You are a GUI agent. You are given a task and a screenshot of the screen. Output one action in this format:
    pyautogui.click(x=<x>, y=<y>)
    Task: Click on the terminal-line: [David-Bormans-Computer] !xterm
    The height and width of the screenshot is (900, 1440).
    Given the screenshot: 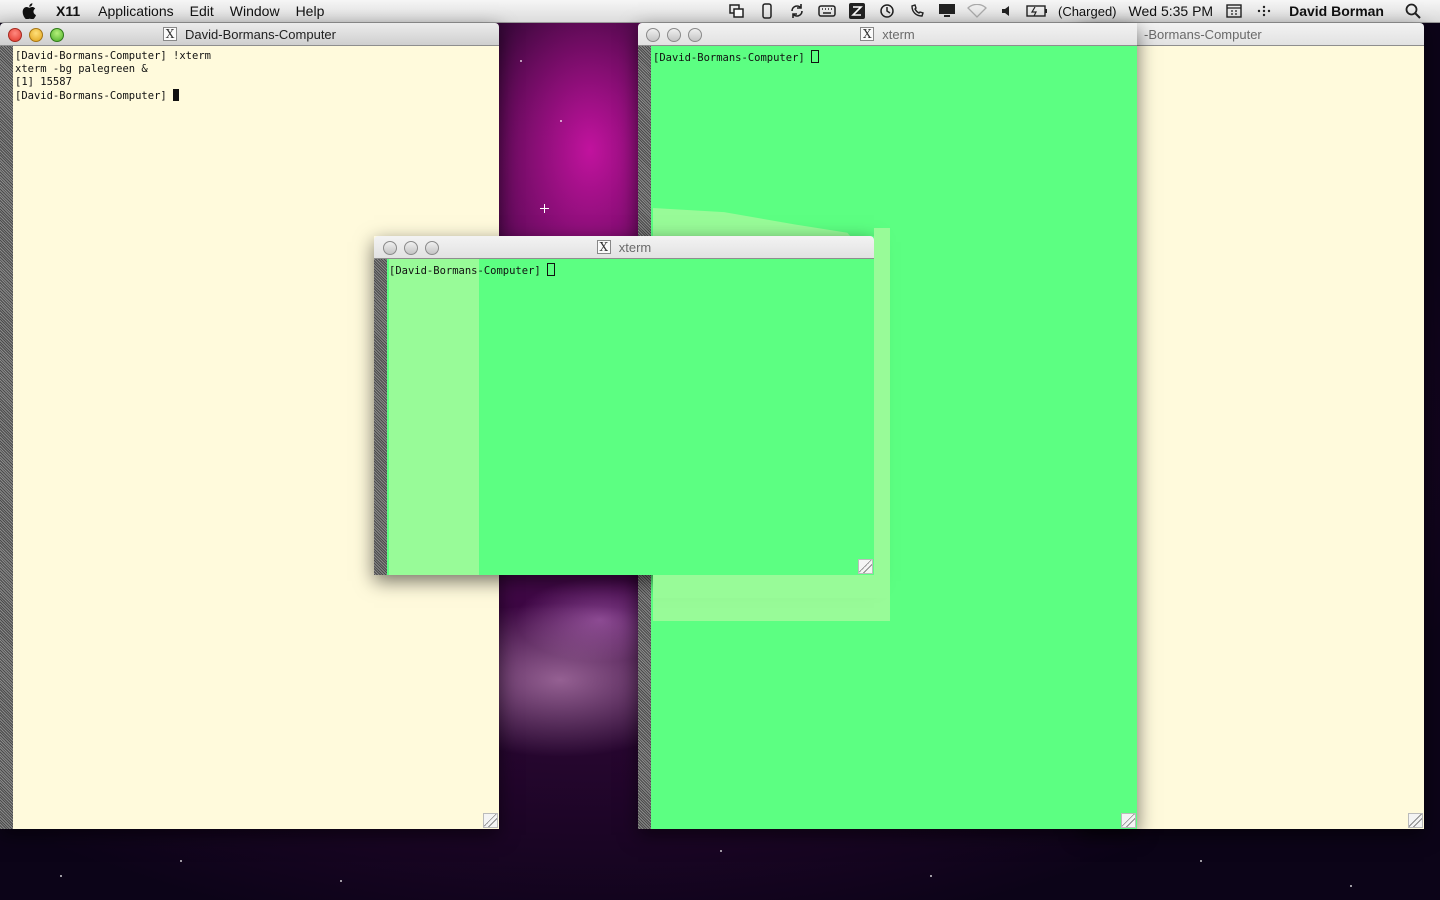 What is the action you would take?
    pyautogui.click(x=113, y=56)
    